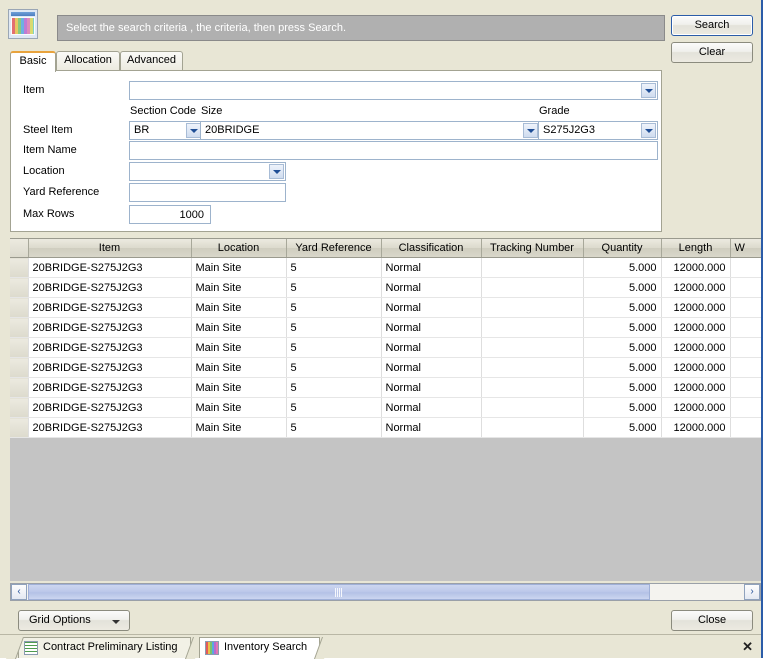 The image size is (763, 659). Describe the element at coordinates (166, 130) in the screenshot. I see `section-code-combo: BR` at that location.